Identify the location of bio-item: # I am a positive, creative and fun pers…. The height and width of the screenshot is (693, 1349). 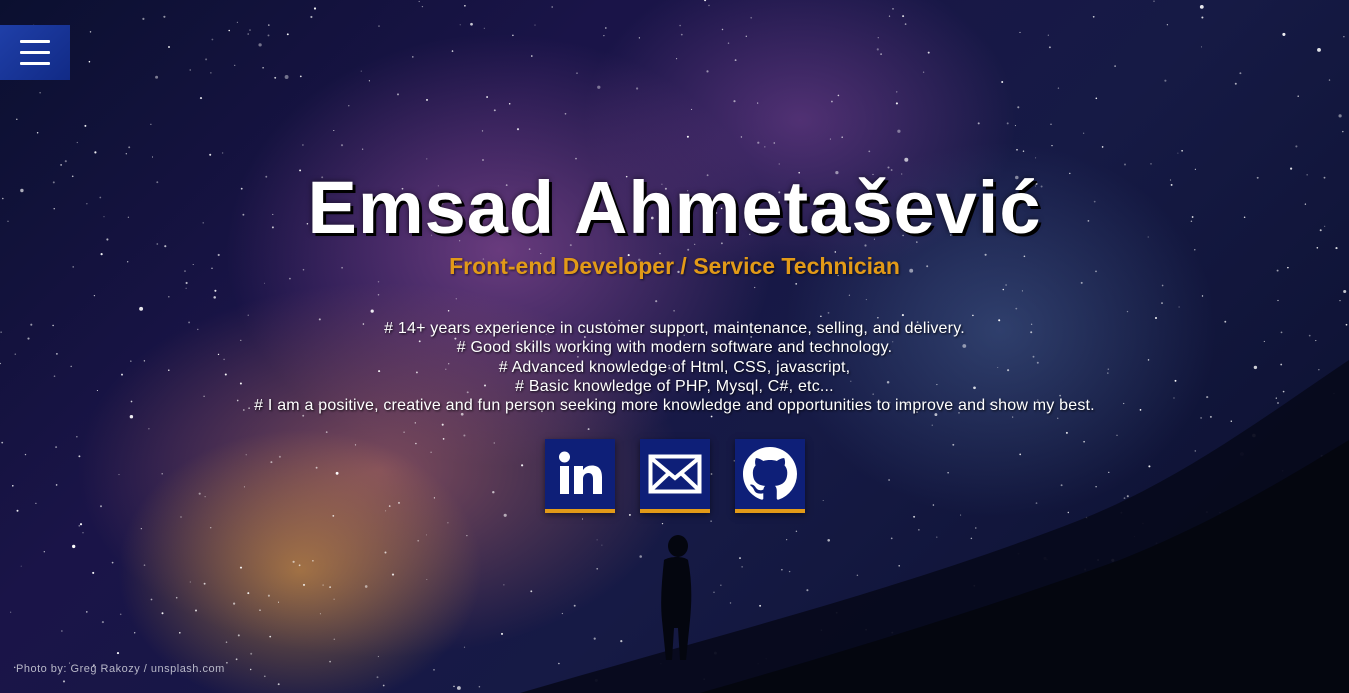
(674, 406).